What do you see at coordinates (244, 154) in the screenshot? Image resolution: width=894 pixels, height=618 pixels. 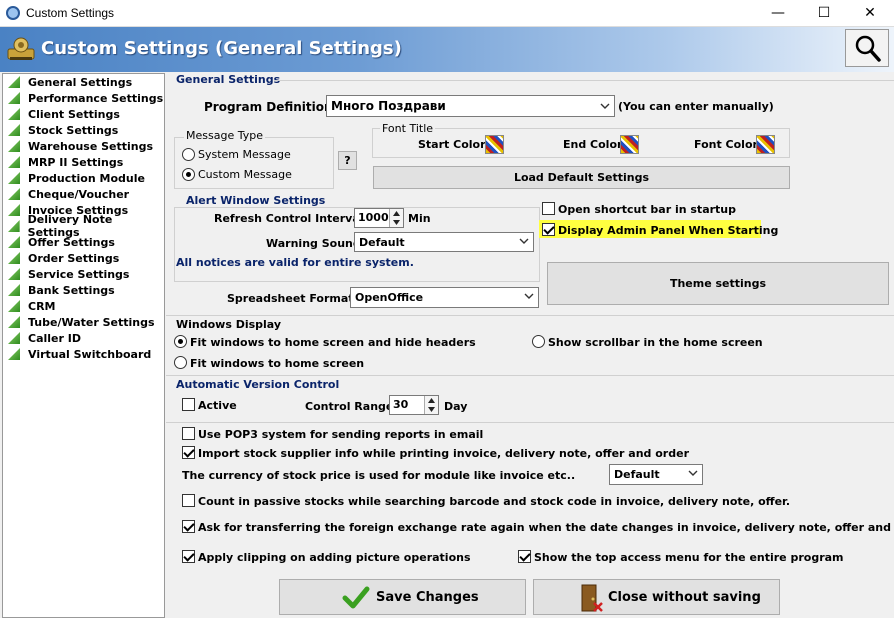 I see `system-message-label: System Message` at bounding box center [244, 154].